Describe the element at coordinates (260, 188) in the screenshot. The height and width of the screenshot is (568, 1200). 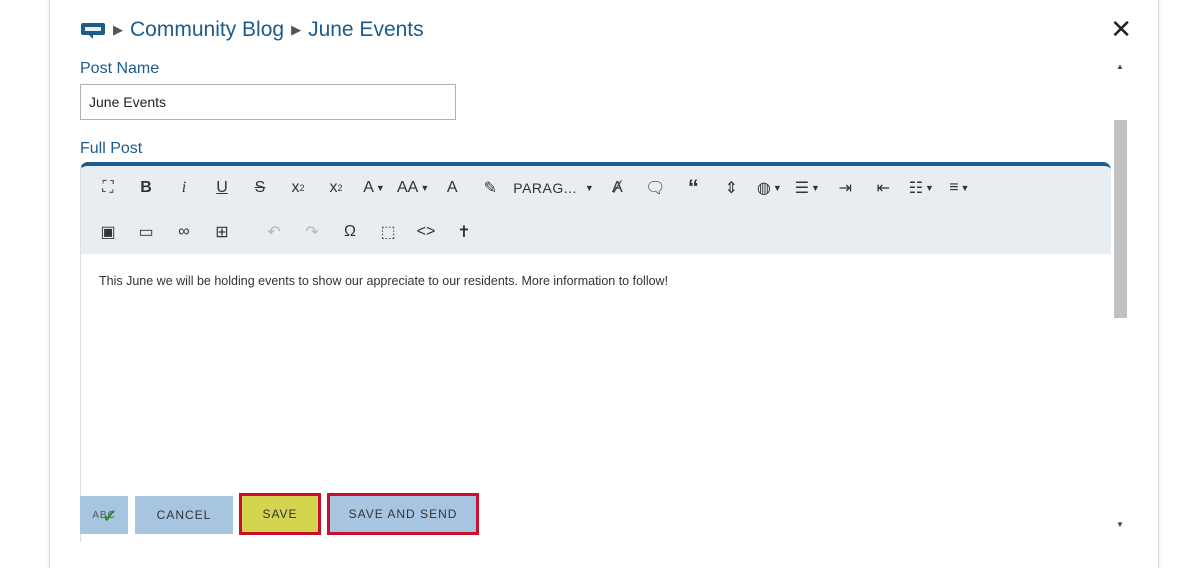
I see `strikethrough-icon: S` at that location.